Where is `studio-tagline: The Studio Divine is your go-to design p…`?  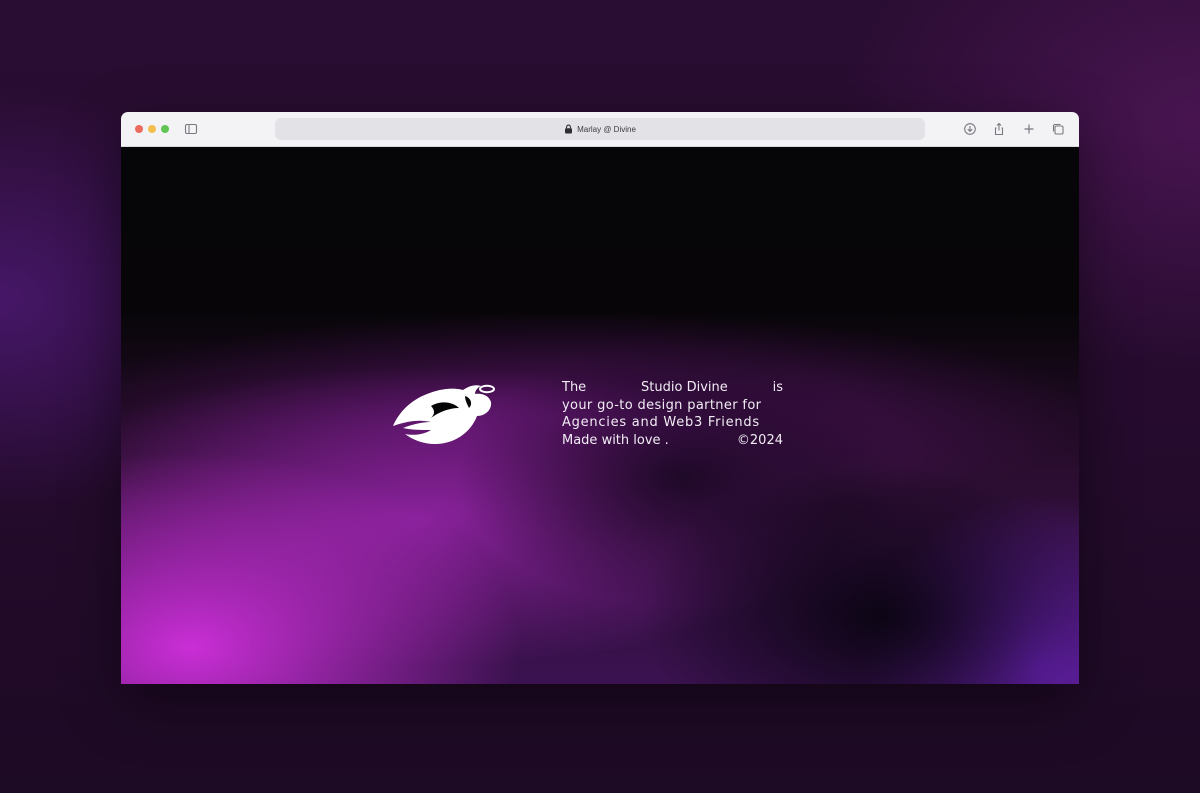 studio-tagline: The Studio Divine is your go-to design p… is located at coordinates (672, 414).